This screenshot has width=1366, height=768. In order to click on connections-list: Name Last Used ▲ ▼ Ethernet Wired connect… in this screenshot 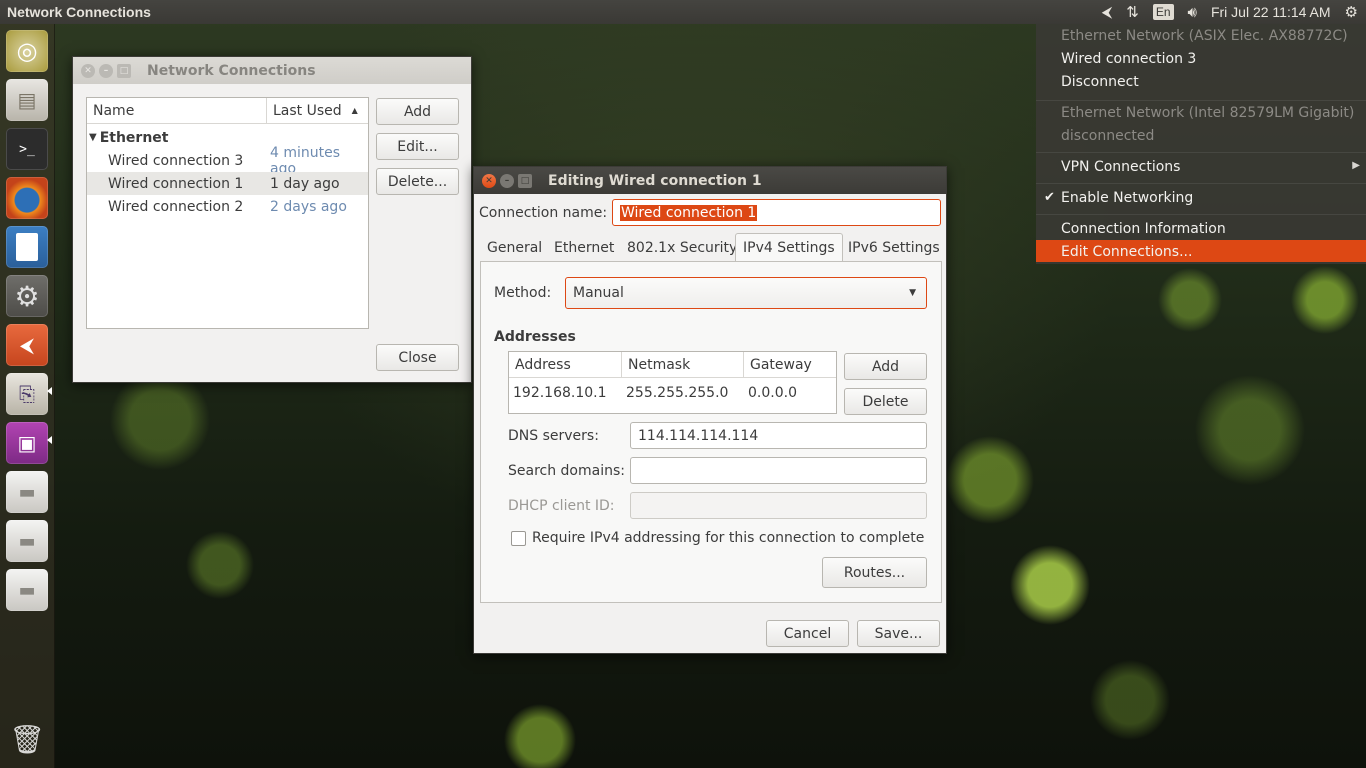, I will do `click(227, 213)`.